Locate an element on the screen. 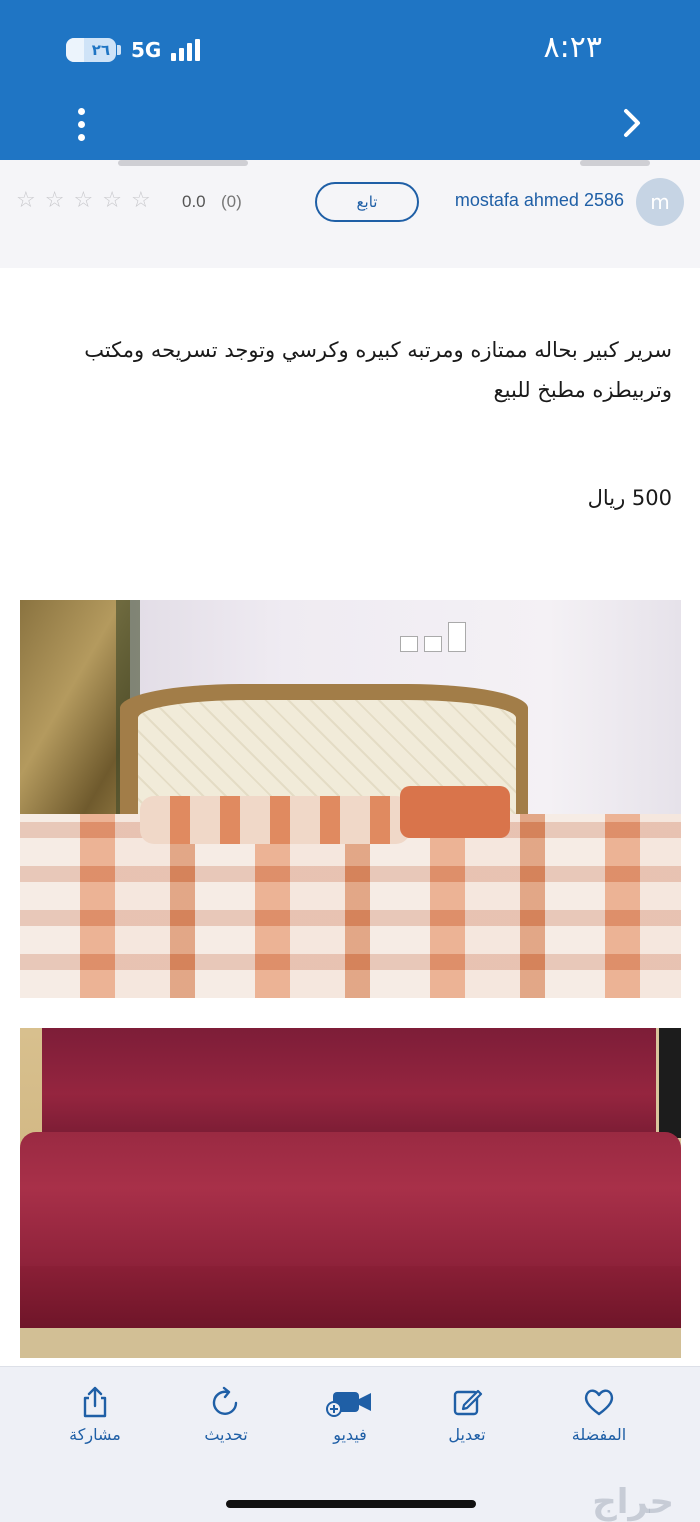 Image resolution: width=700 pixels, height=1522 pixels. signal-icon is located at coordinates (186, 50).